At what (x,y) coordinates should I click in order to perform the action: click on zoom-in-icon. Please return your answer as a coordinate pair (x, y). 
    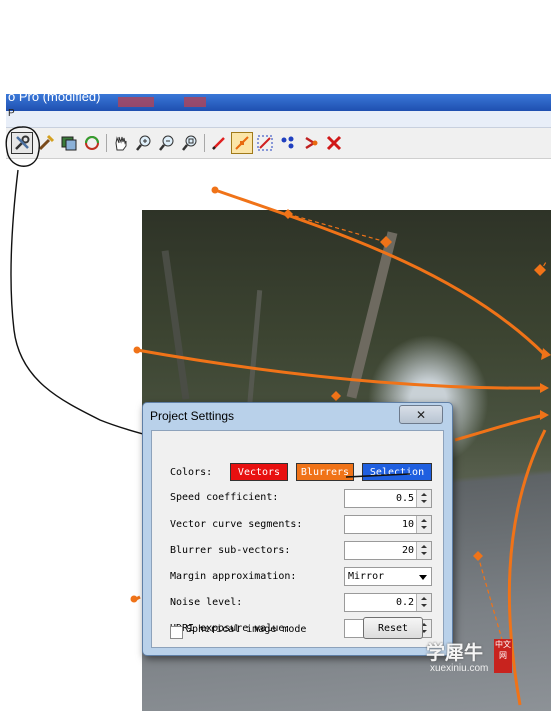
    Looking at the image, I should click on (143, 143).